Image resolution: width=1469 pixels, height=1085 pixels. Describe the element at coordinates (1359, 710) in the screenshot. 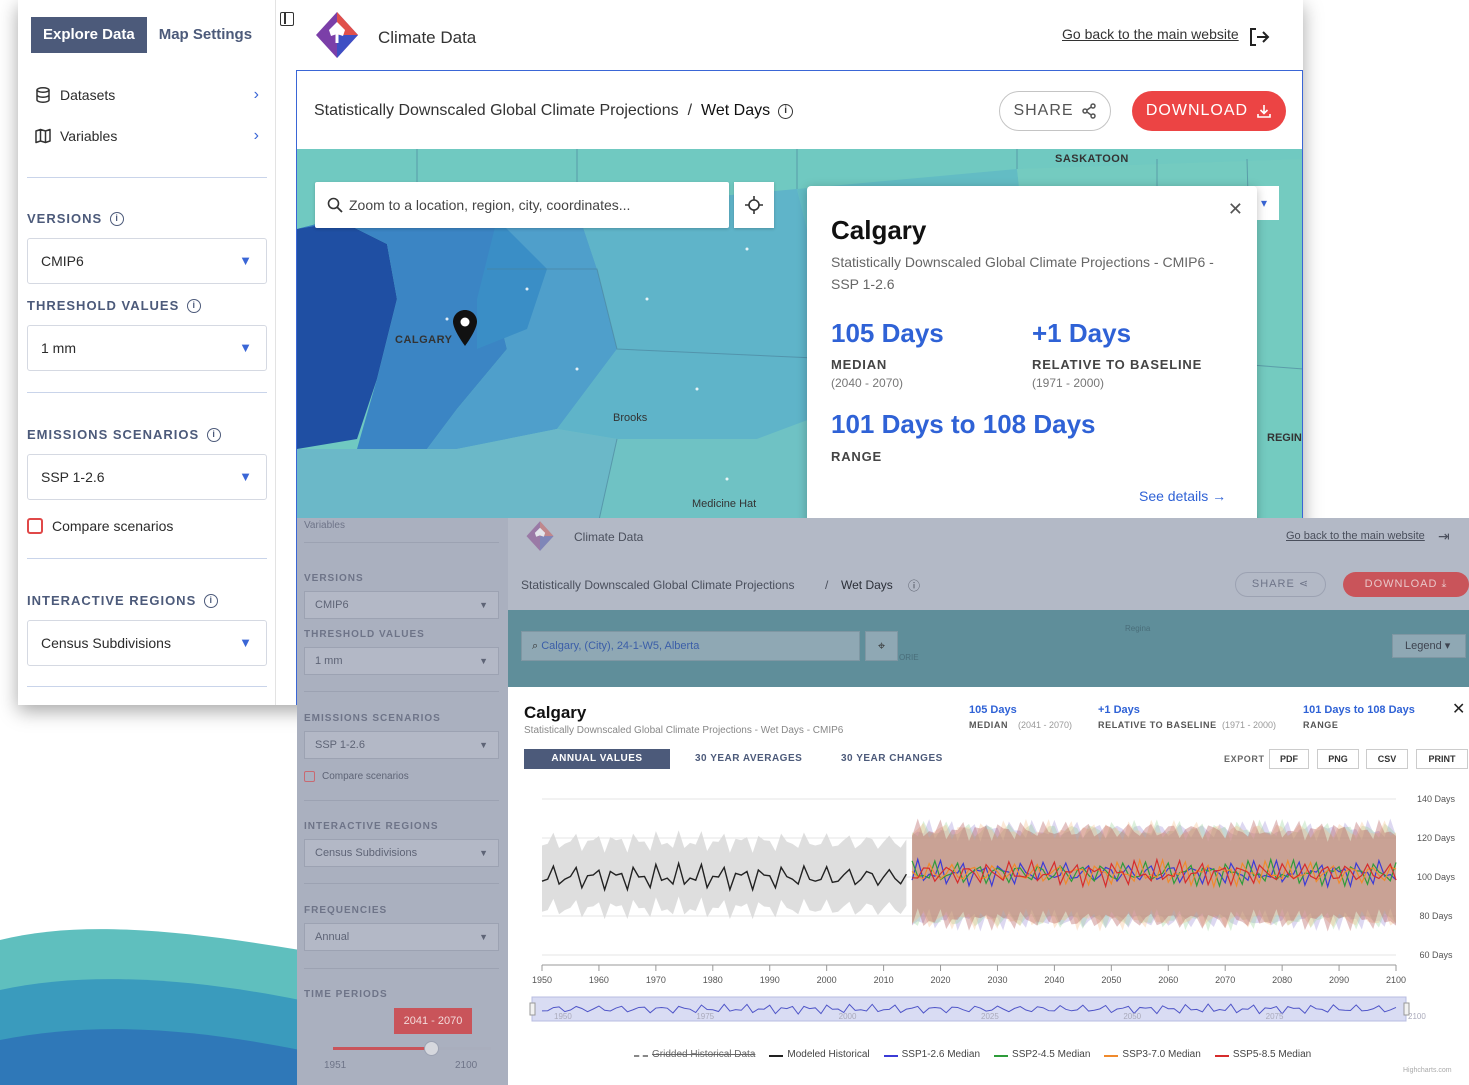

I see `range-value: 101 Days to 108 Days` at that location.